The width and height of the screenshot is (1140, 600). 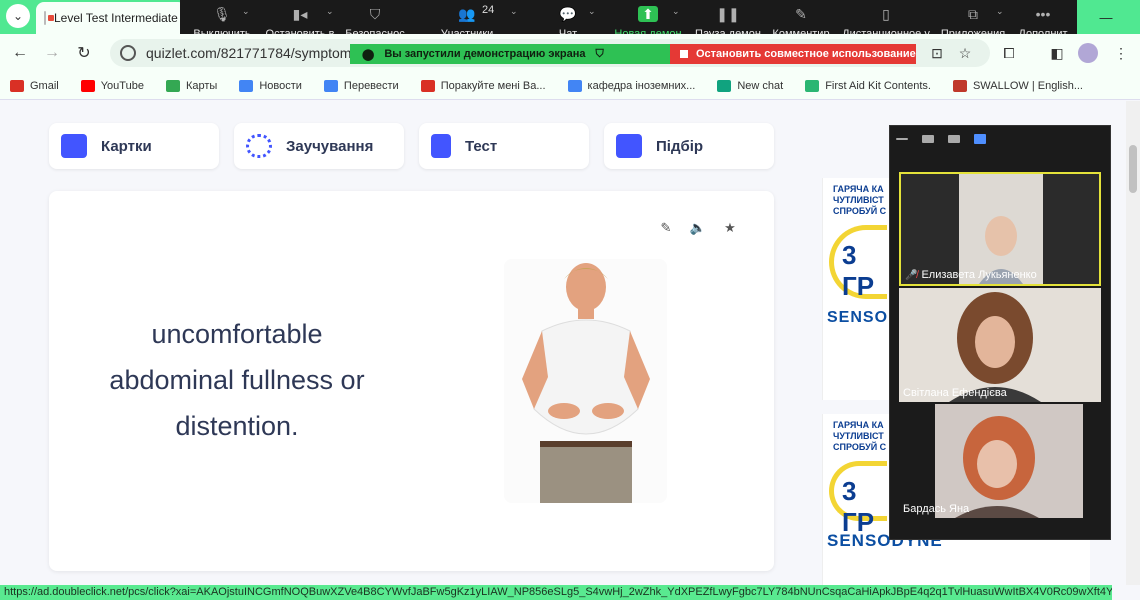 What do you see at coordinates (74, 146) in the screenshot?
I see `cards-icon` at bounding box center [74, 146].